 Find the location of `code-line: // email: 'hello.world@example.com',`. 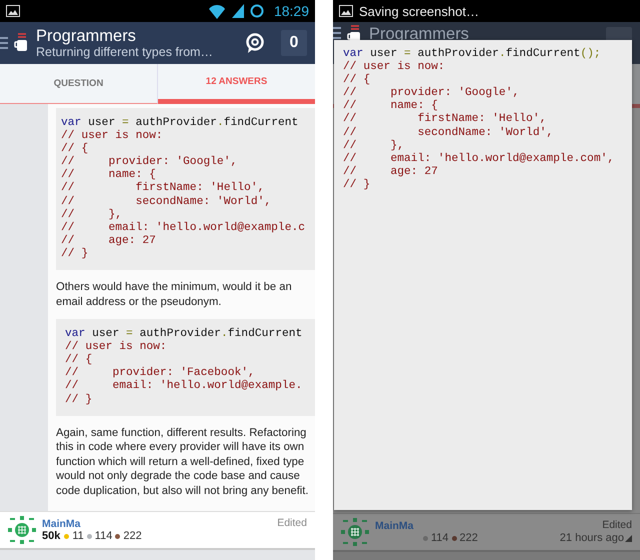

code-line: // email: 'hello.world@example.com', is located at coordinates (478, 159).